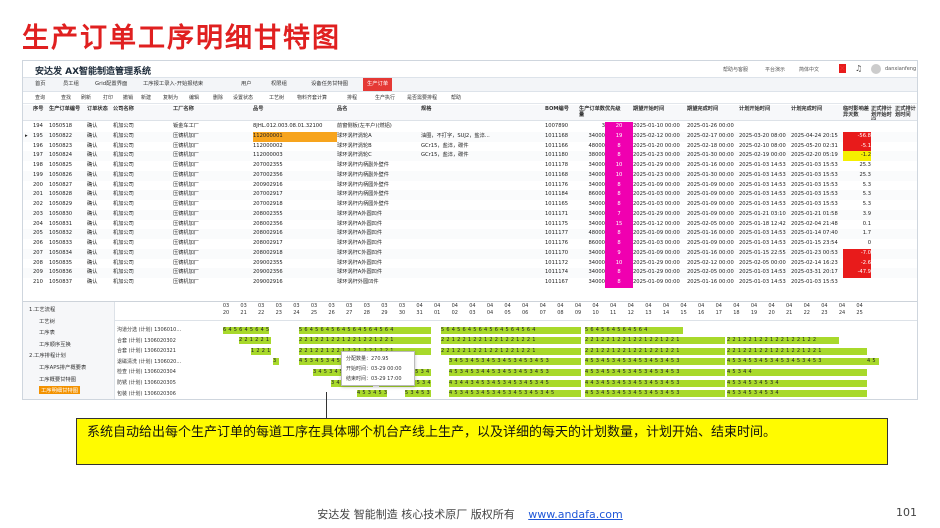 The image size is (940, 528). Describe the element at coordinates (797, 383) in the screenshot. I see `gantt-bar: 4 5 3 4 5 3 4 5 3 4` at that location.